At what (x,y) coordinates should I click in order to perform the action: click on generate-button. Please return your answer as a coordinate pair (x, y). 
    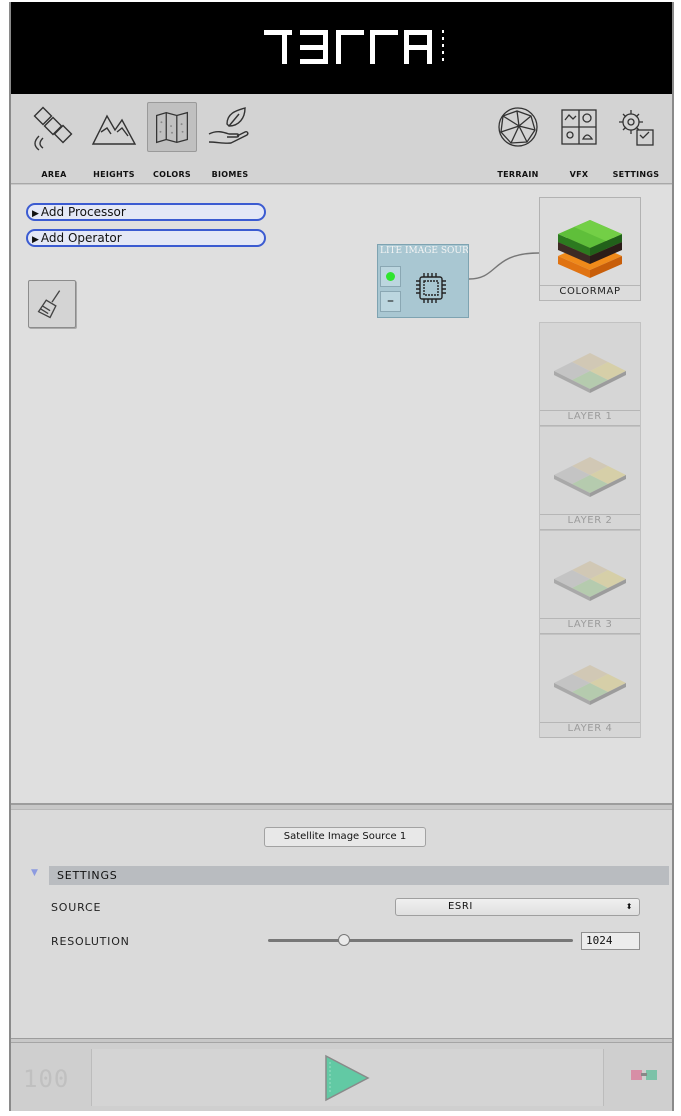
    Looking at the image, I should click on (347, 1077).